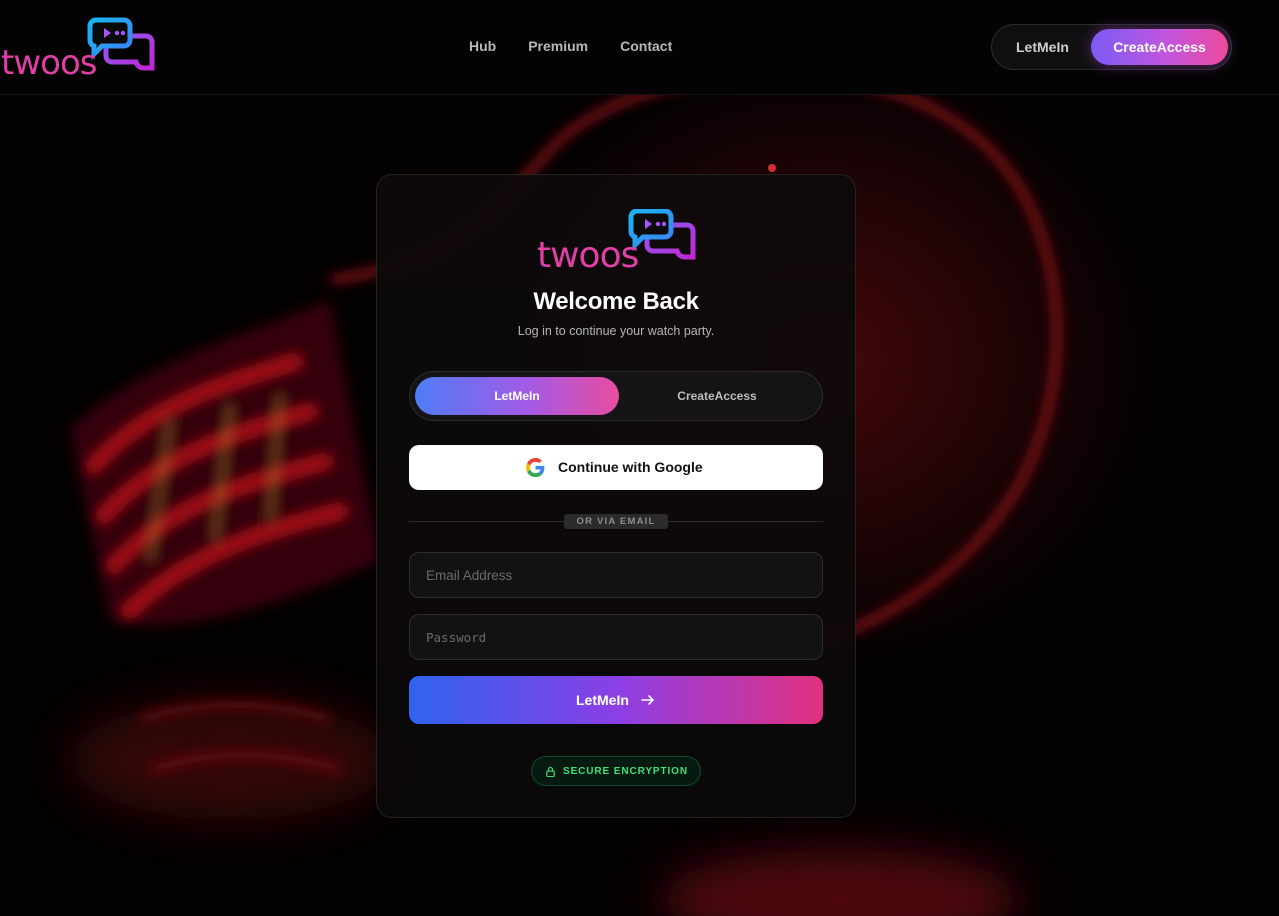 This screenshot has height=916, width=1279. What do you see at coordinates (558, 46) in the screenshot?
I see `nav-link-premium: Premium` at bounding box center [558, 46].